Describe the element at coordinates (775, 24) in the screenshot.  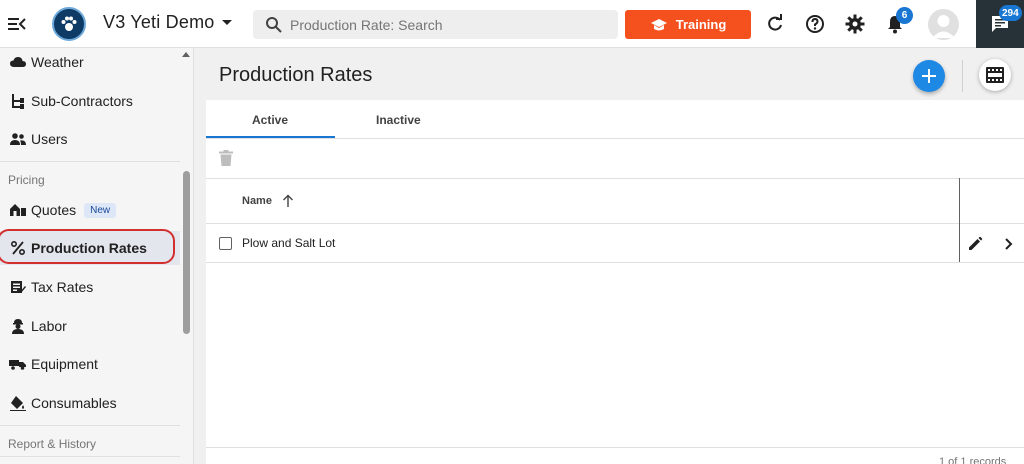
I see `refresh-icon` at that location.